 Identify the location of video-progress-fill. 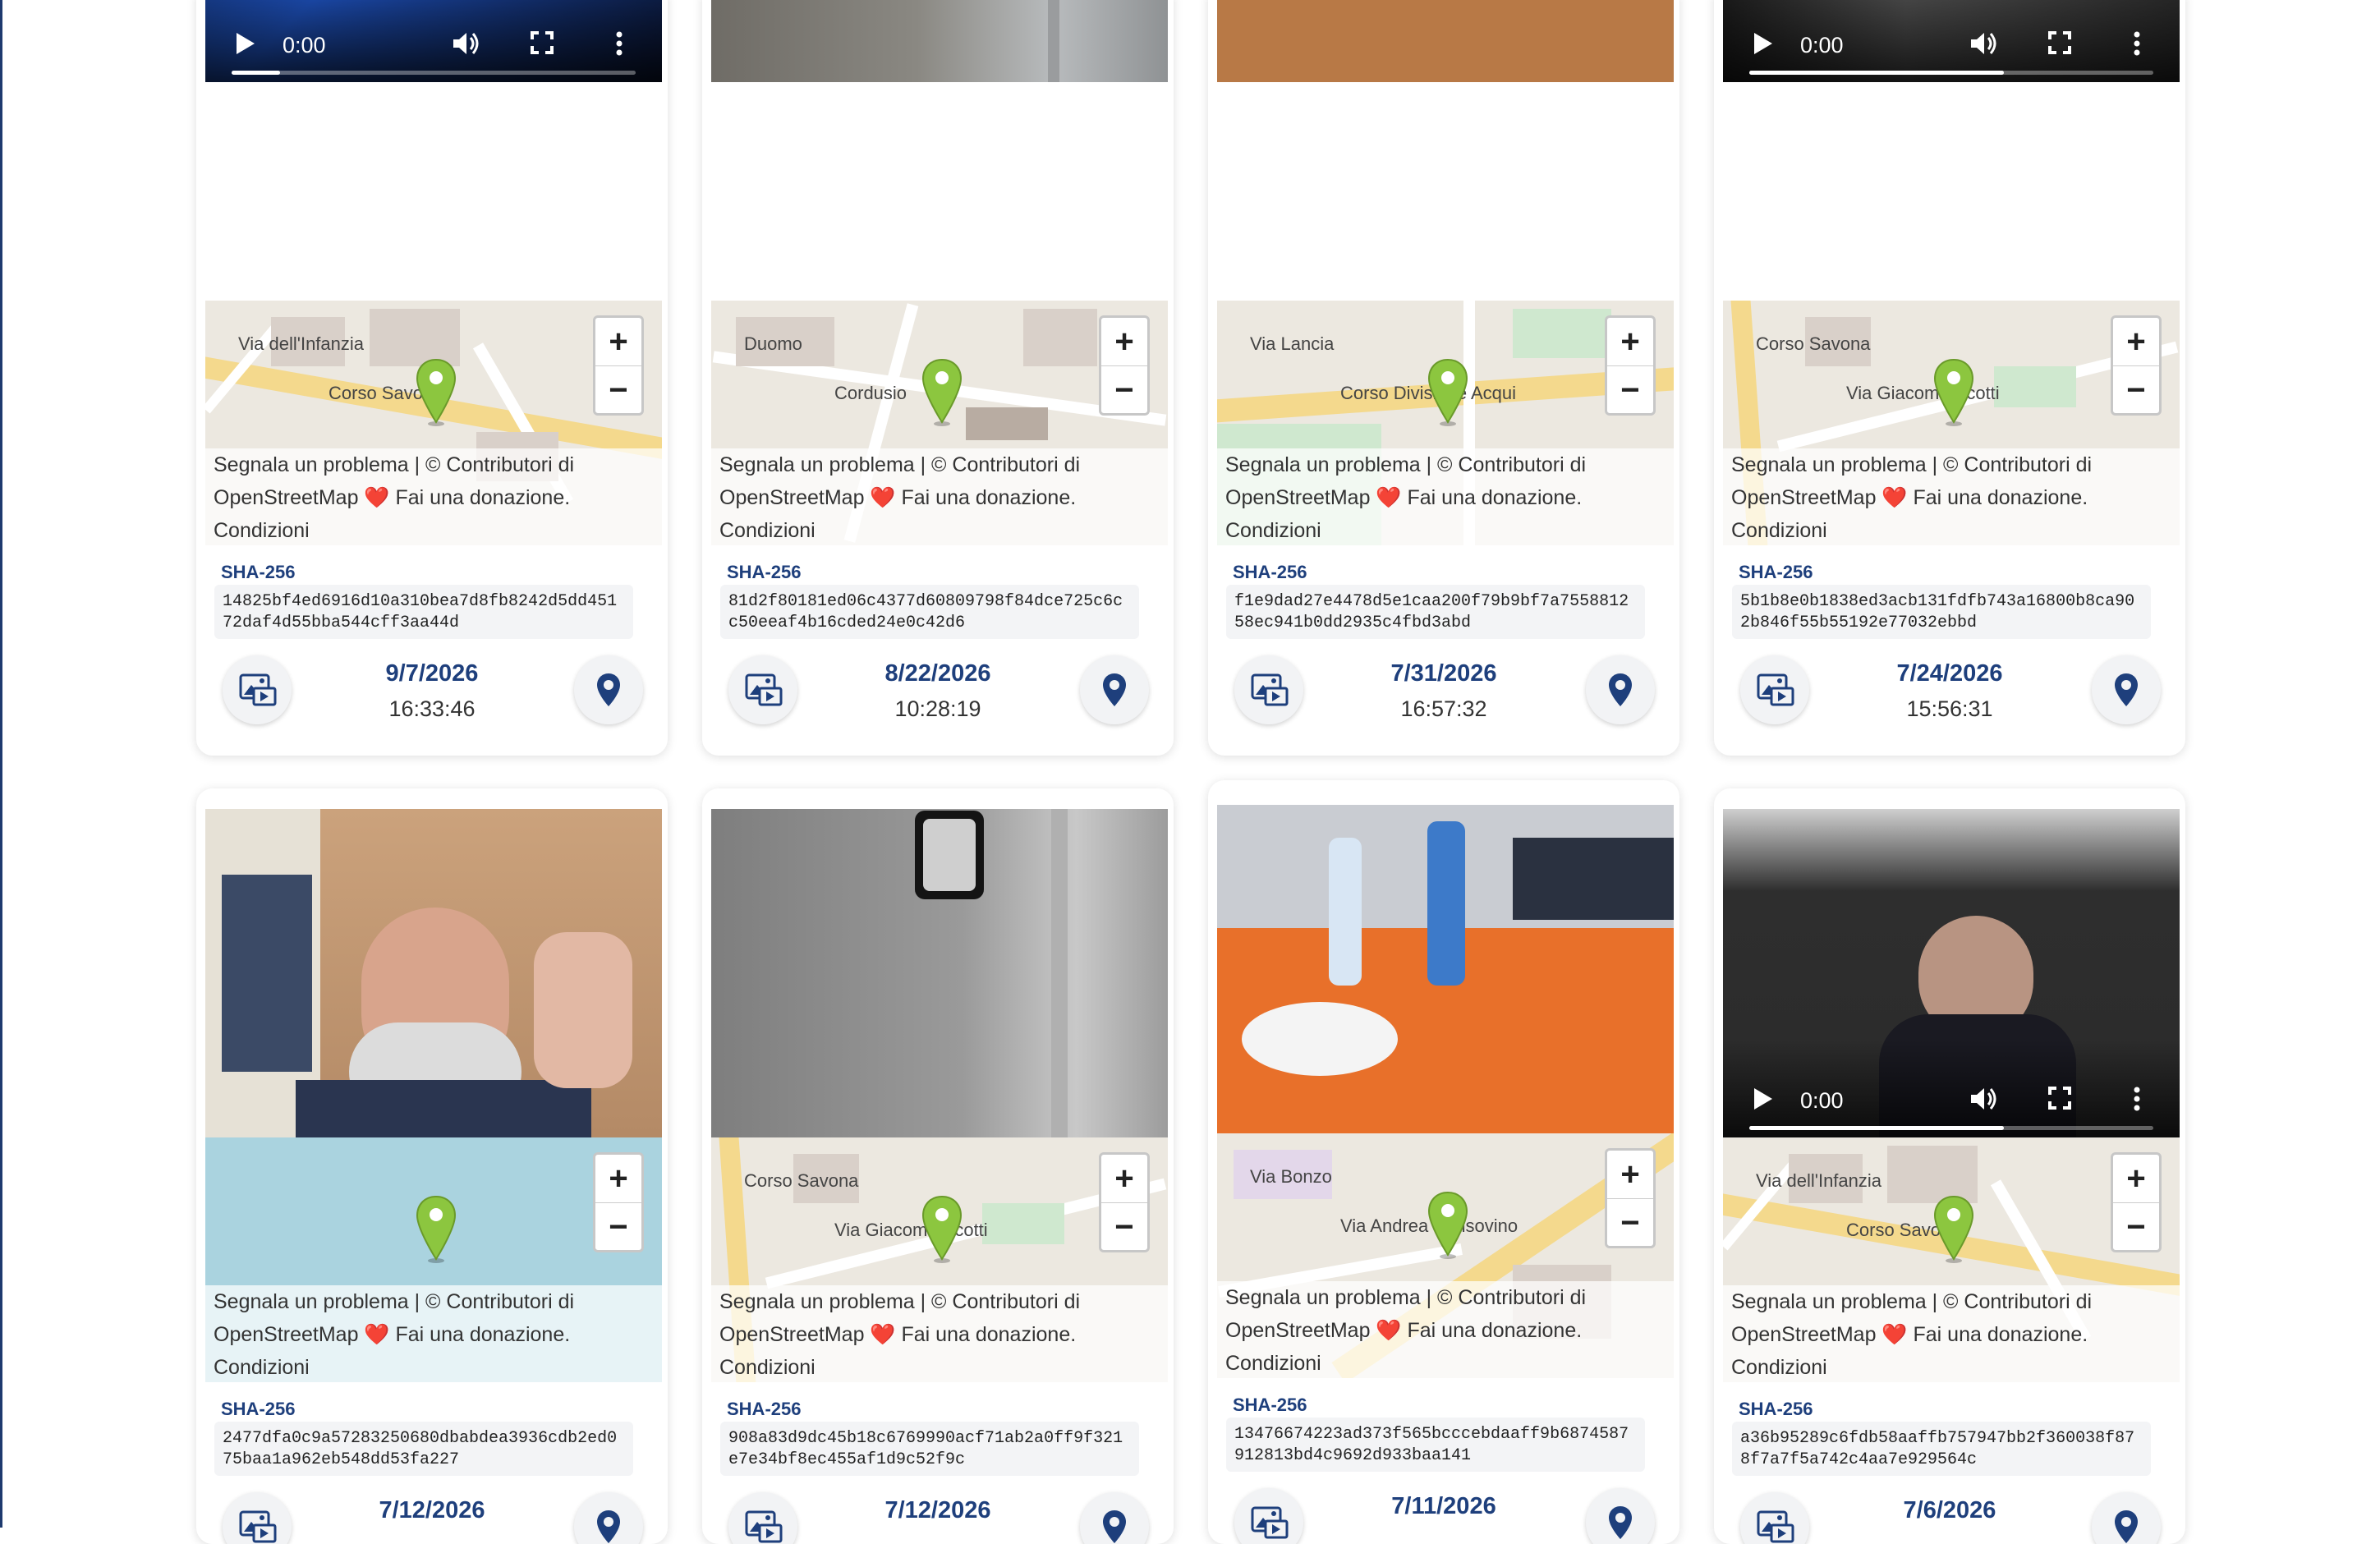
(1876, 1128).